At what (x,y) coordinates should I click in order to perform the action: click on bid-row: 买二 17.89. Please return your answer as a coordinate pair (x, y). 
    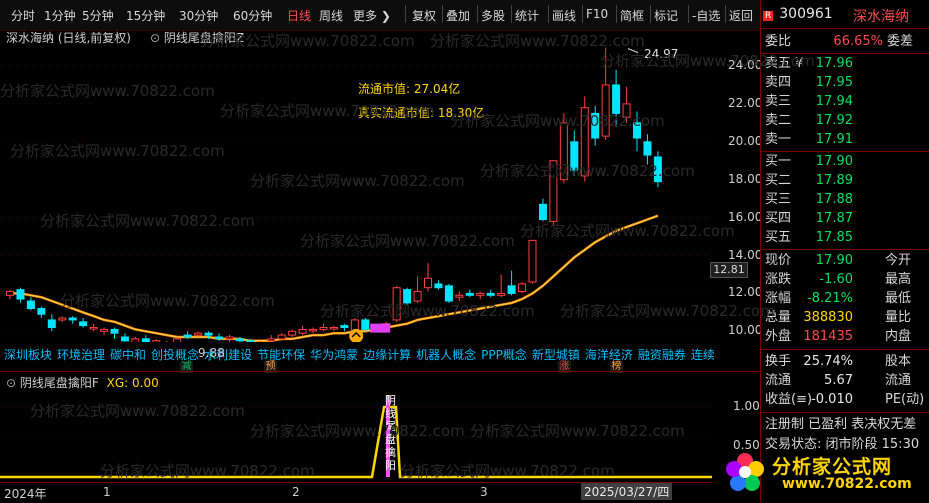
    Looking at the image, I should click on (847, 181).